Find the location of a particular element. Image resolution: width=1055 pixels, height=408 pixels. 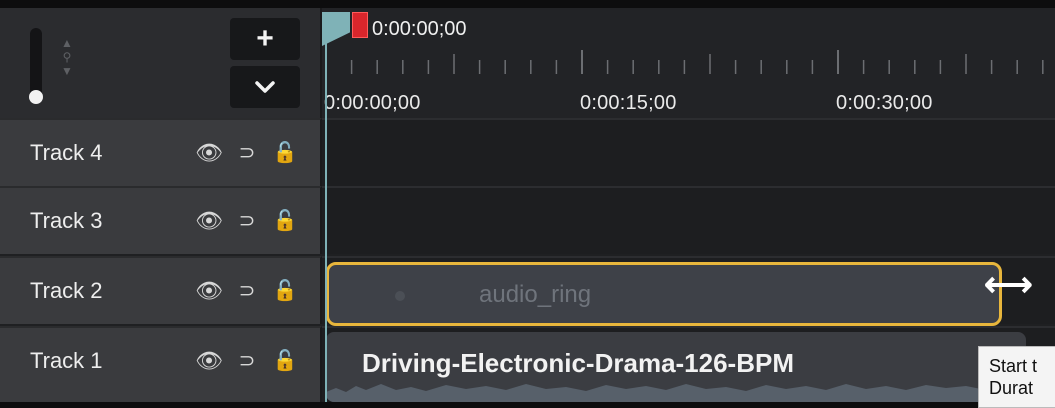

track-name: Track 4 is located at coordinates (66, 152).